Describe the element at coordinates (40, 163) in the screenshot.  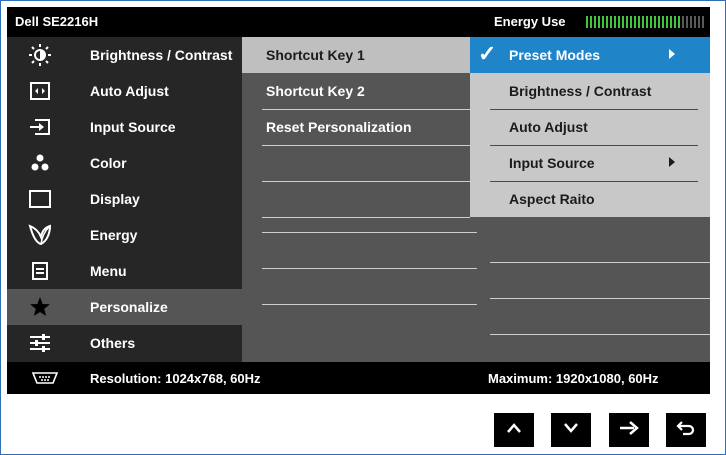
I see `color-icon` at that location.